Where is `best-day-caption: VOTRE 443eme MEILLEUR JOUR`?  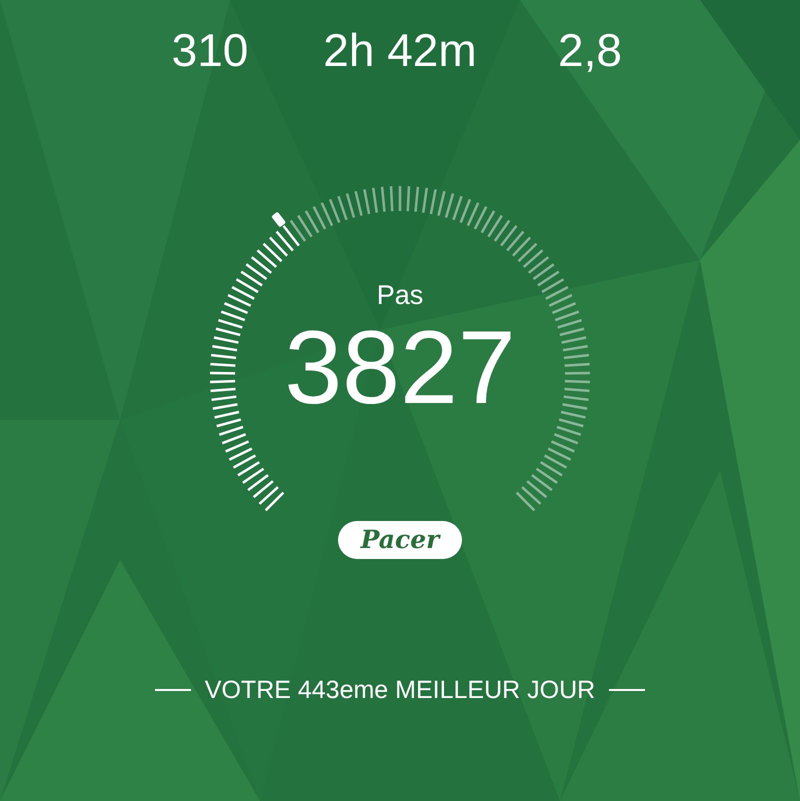 best-day-caption: VOTRE 443eme MEILLEUR JOUR is located at coordinates (400, 690).